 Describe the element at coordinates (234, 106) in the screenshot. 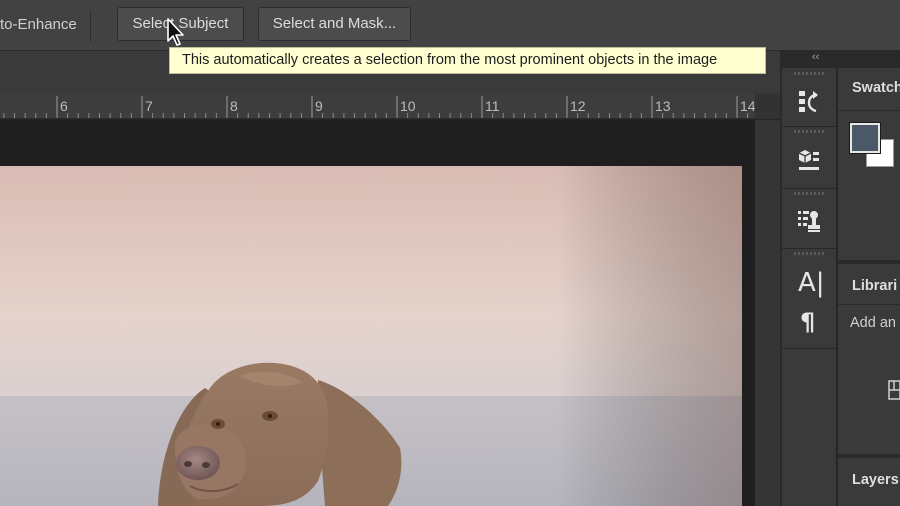

I see `ruler-label: 8` at that location.